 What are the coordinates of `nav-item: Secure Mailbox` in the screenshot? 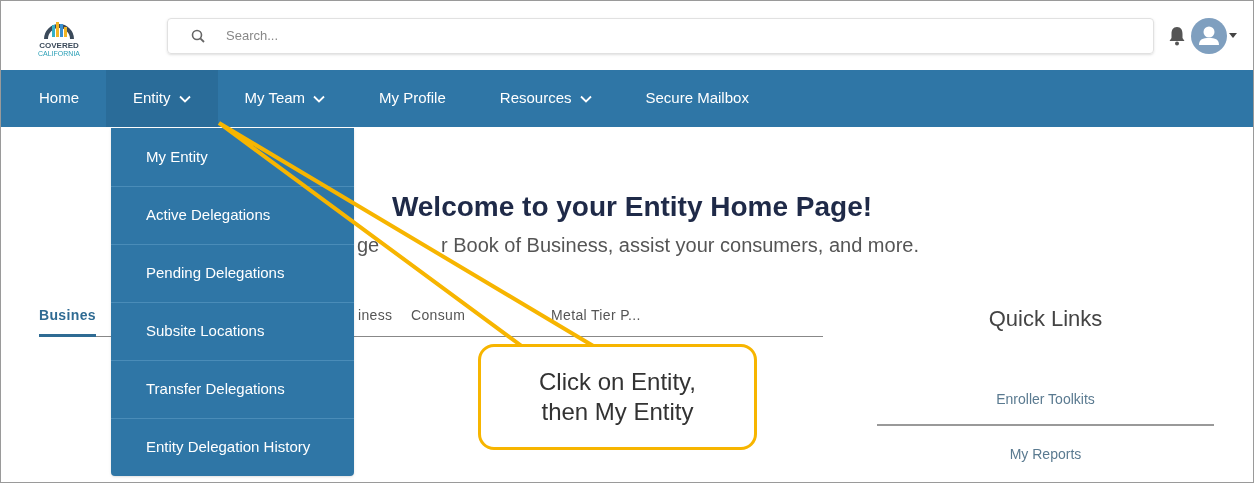 It's located at (697, 98).